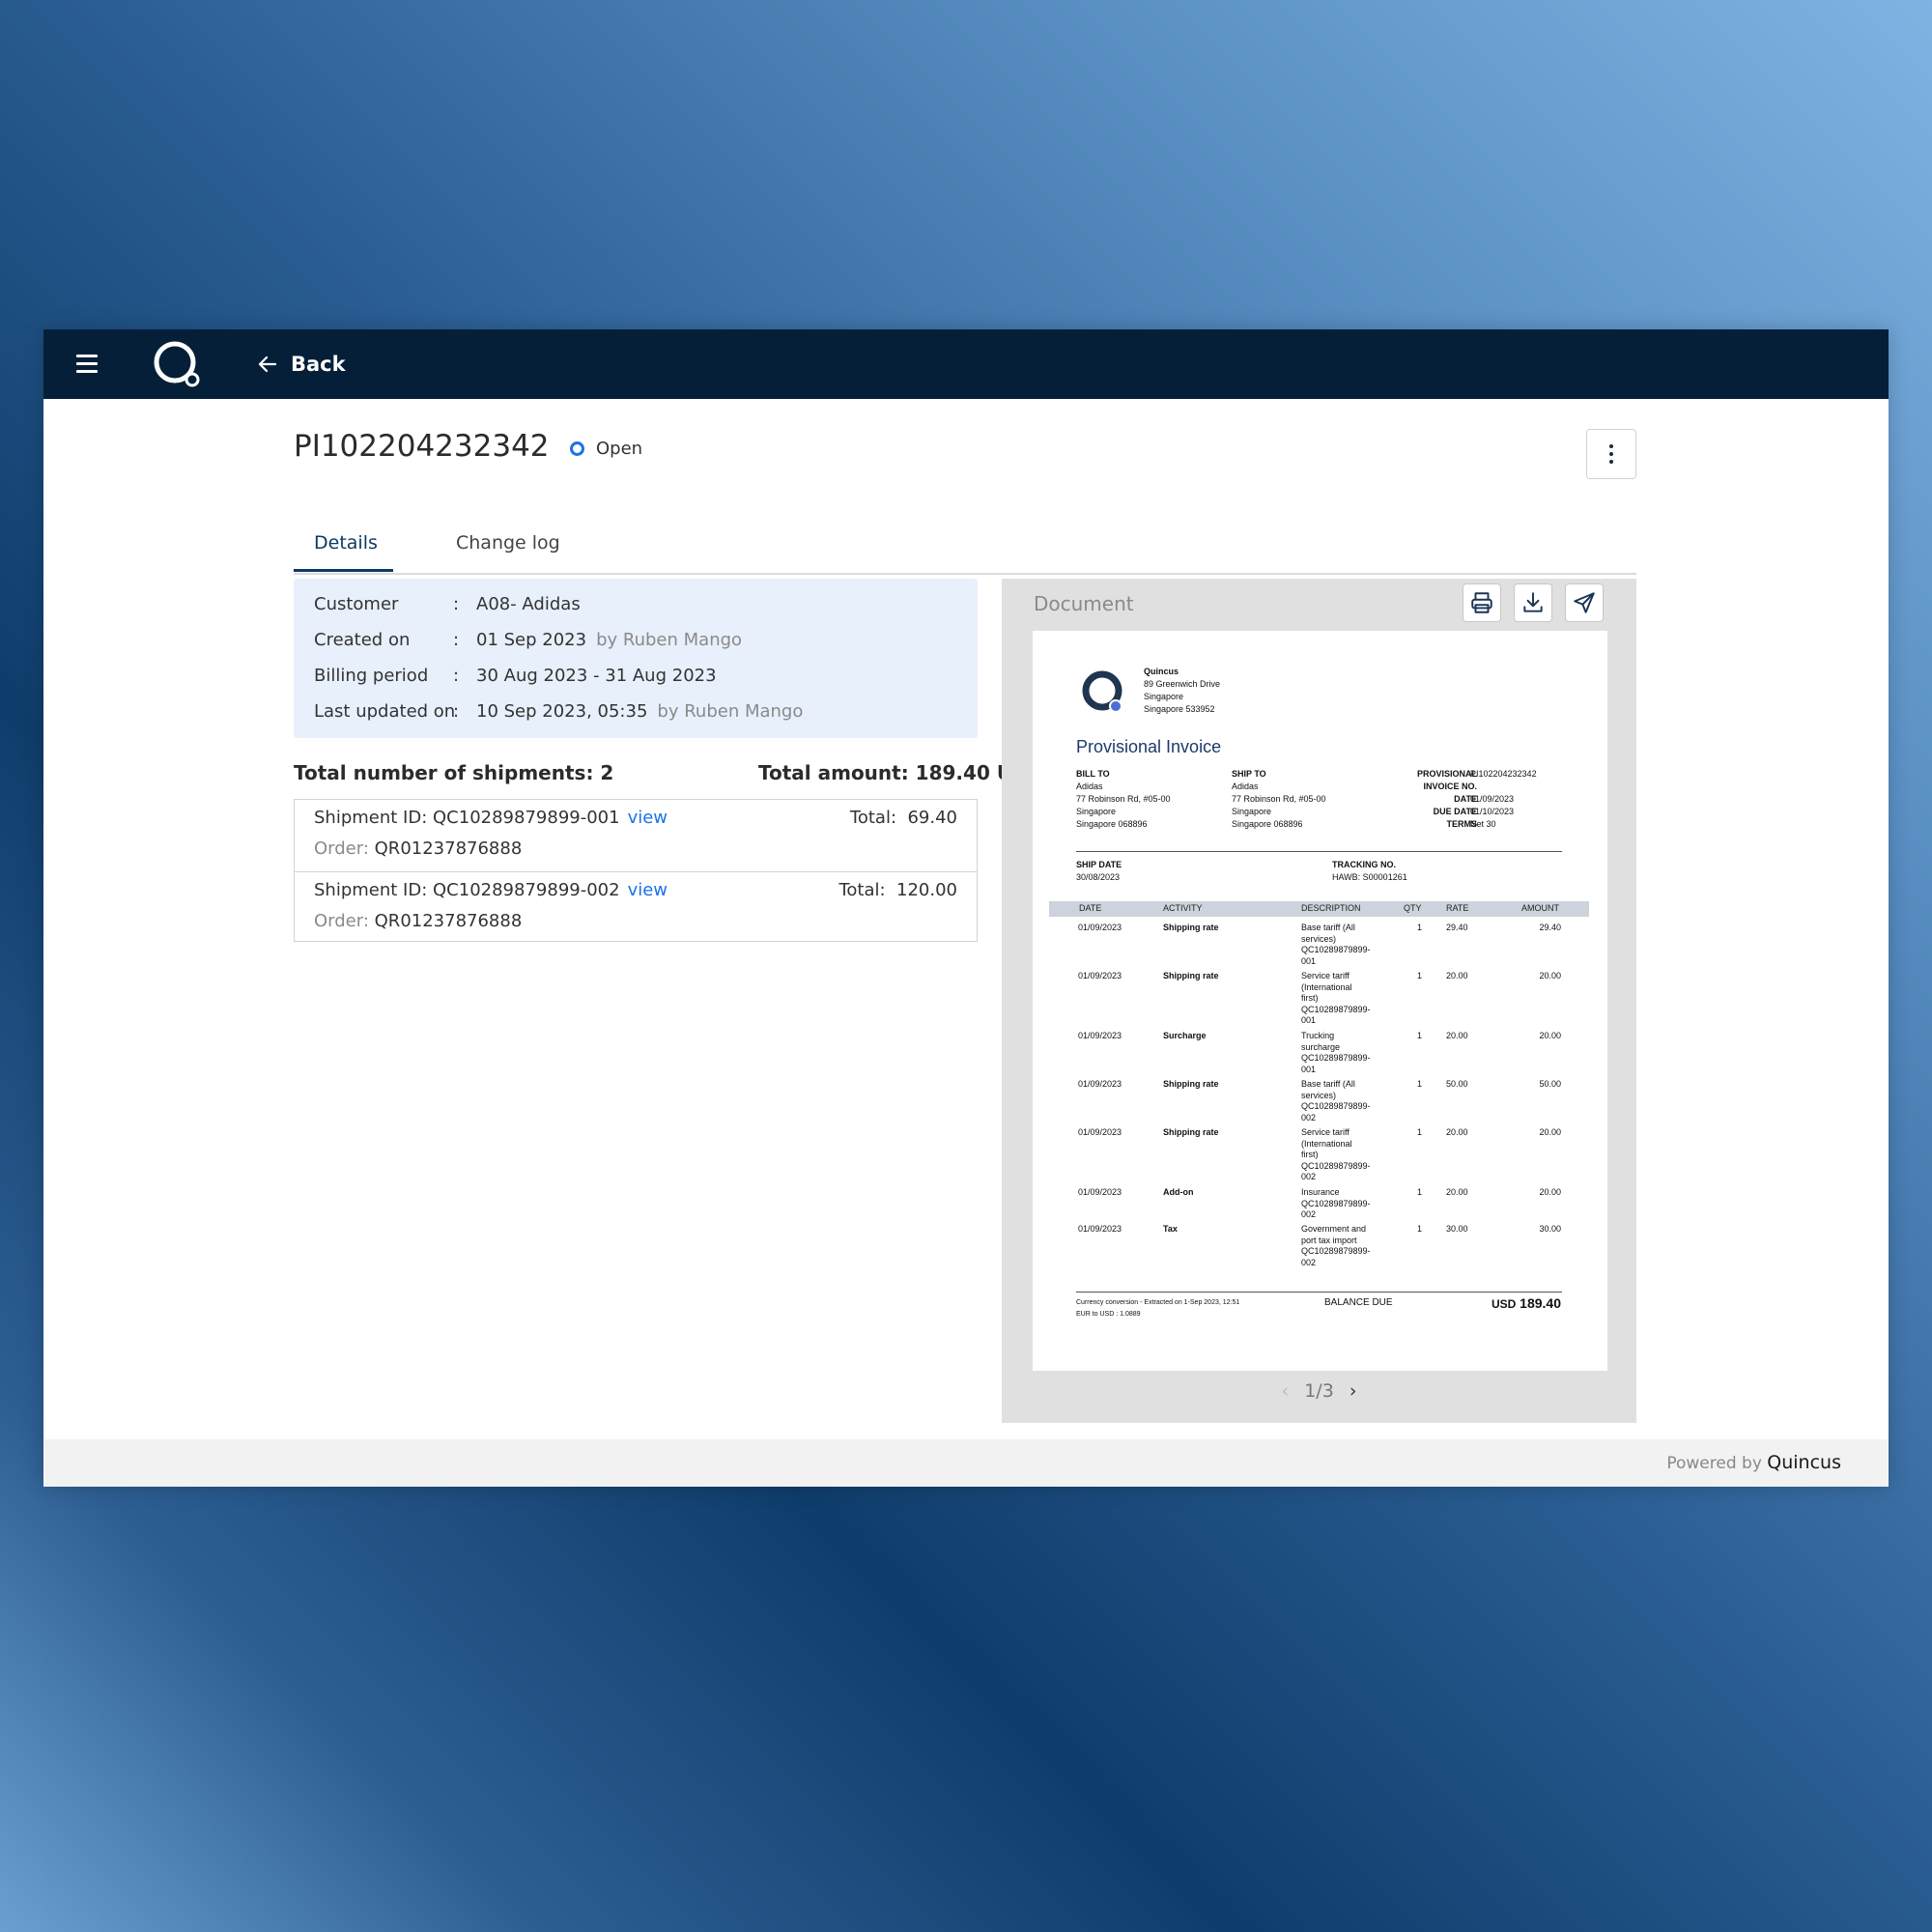 This screenshot has height=1932, width=1932. What do you see at coordinates (371, 676) in the screenshot?
I see `billing-label: Billing period` at bounding box center [371, 676].